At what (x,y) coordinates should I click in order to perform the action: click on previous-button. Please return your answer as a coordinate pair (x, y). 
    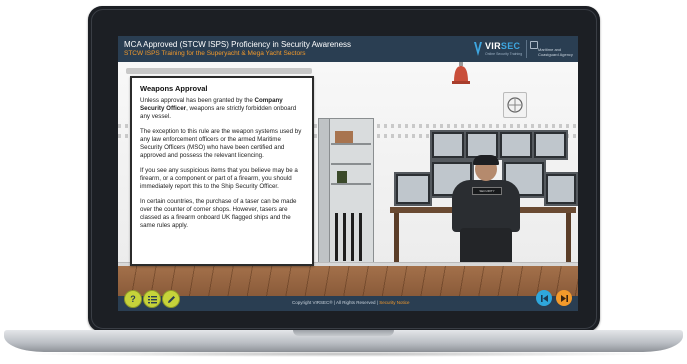
    Looking at the image, I should click on (544, 298).